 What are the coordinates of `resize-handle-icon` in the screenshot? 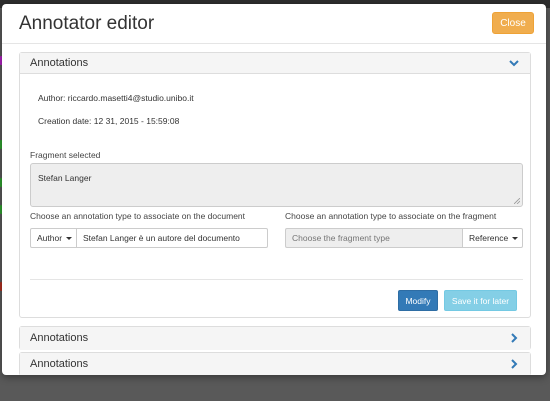 It's located at (517, 201).